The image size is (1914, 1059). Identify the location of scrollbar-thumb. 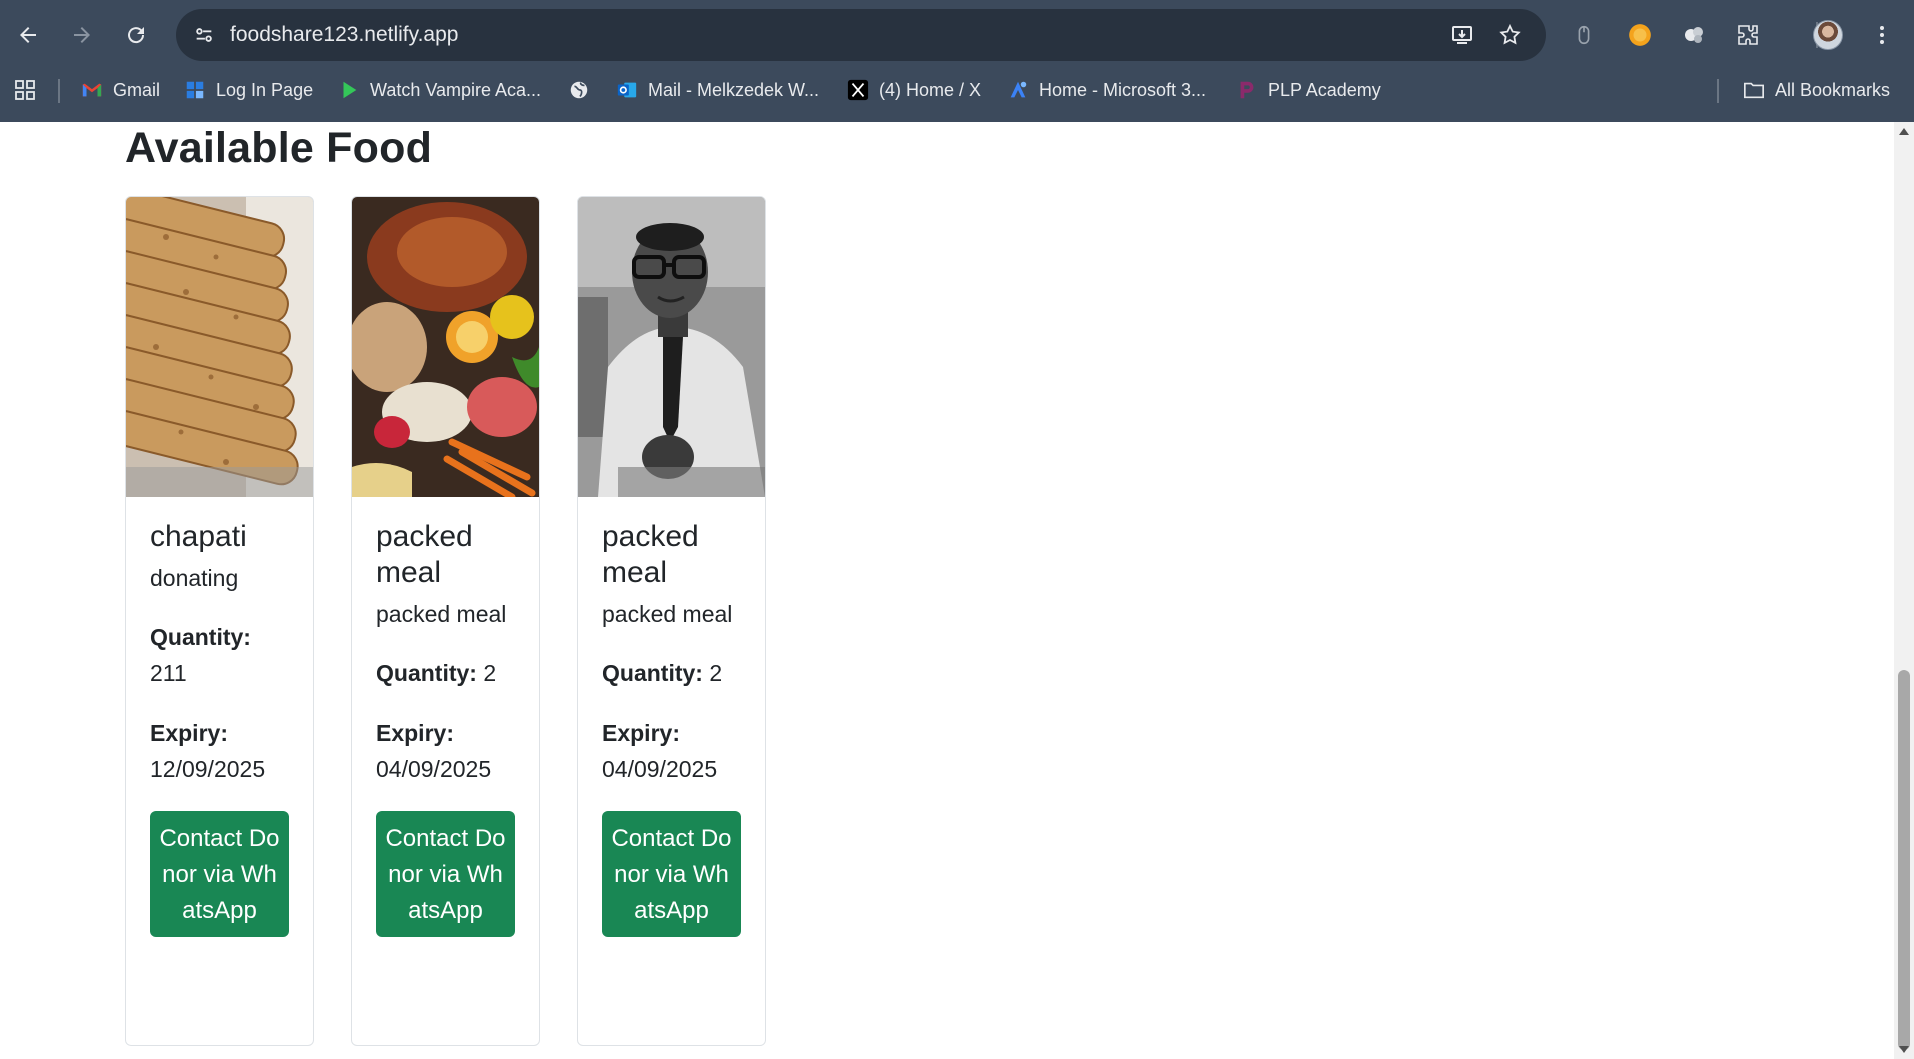
(1904, 860).